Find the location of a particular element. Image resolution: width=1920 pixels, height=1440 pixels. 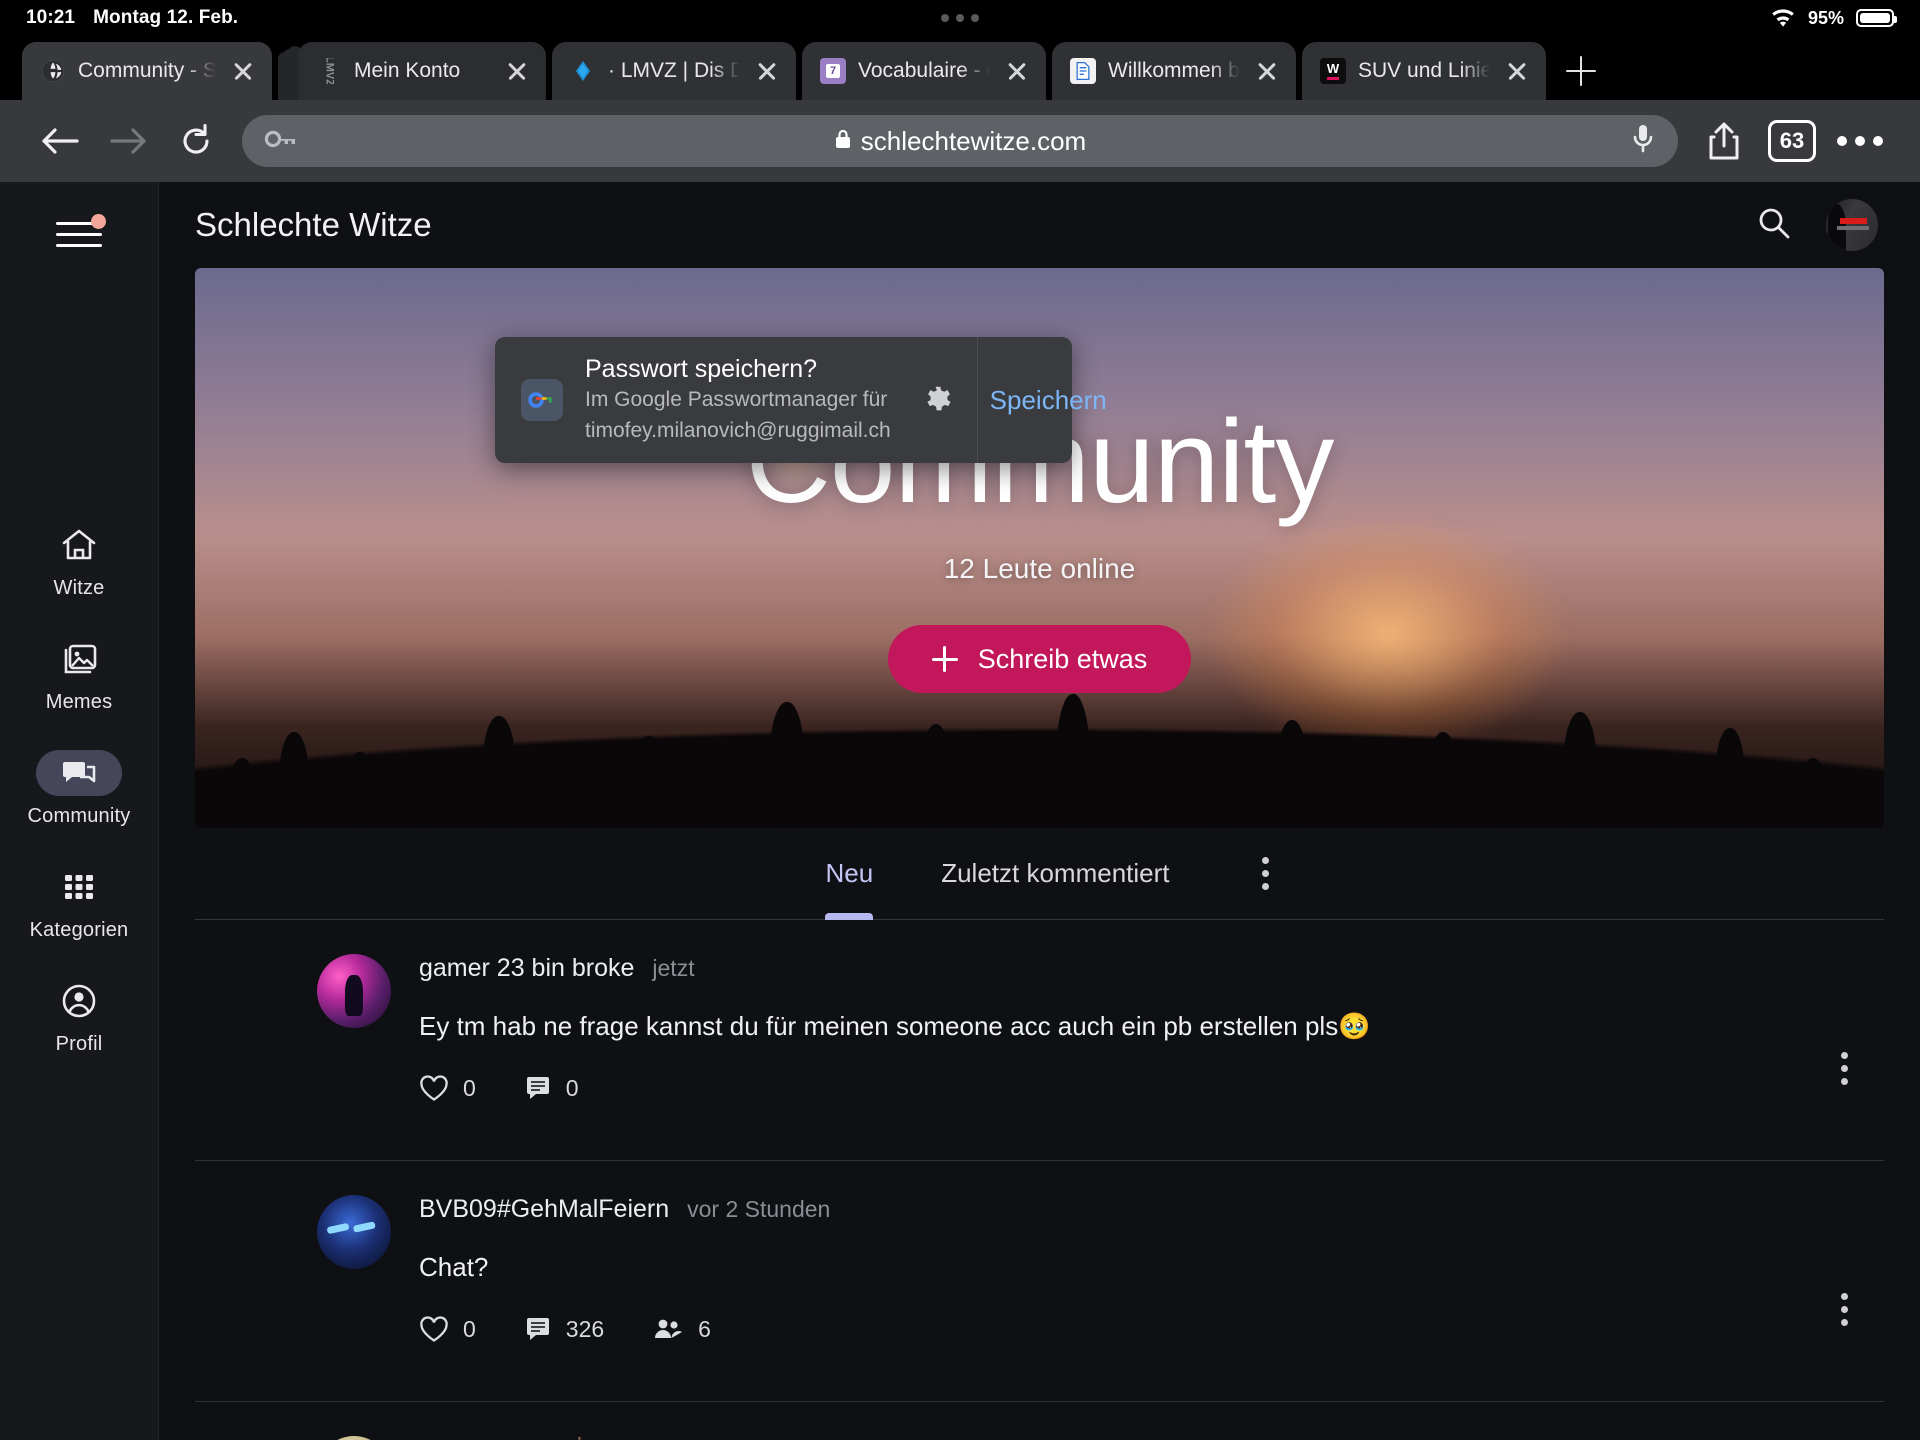

sidebar-item-community: Community is located at coordinates (79, 789).